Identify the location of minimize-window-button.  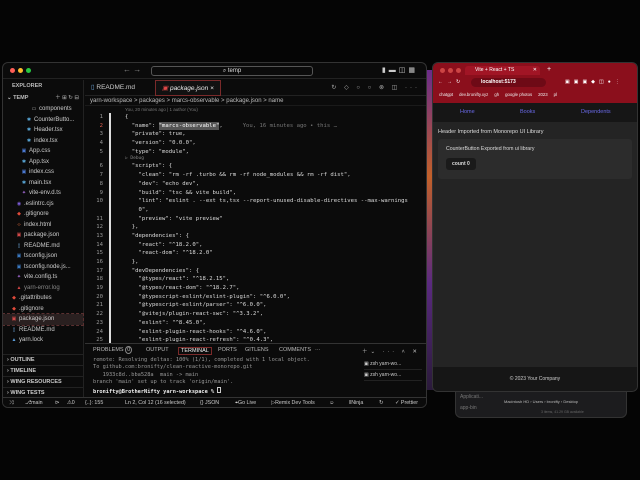
(20, 70).